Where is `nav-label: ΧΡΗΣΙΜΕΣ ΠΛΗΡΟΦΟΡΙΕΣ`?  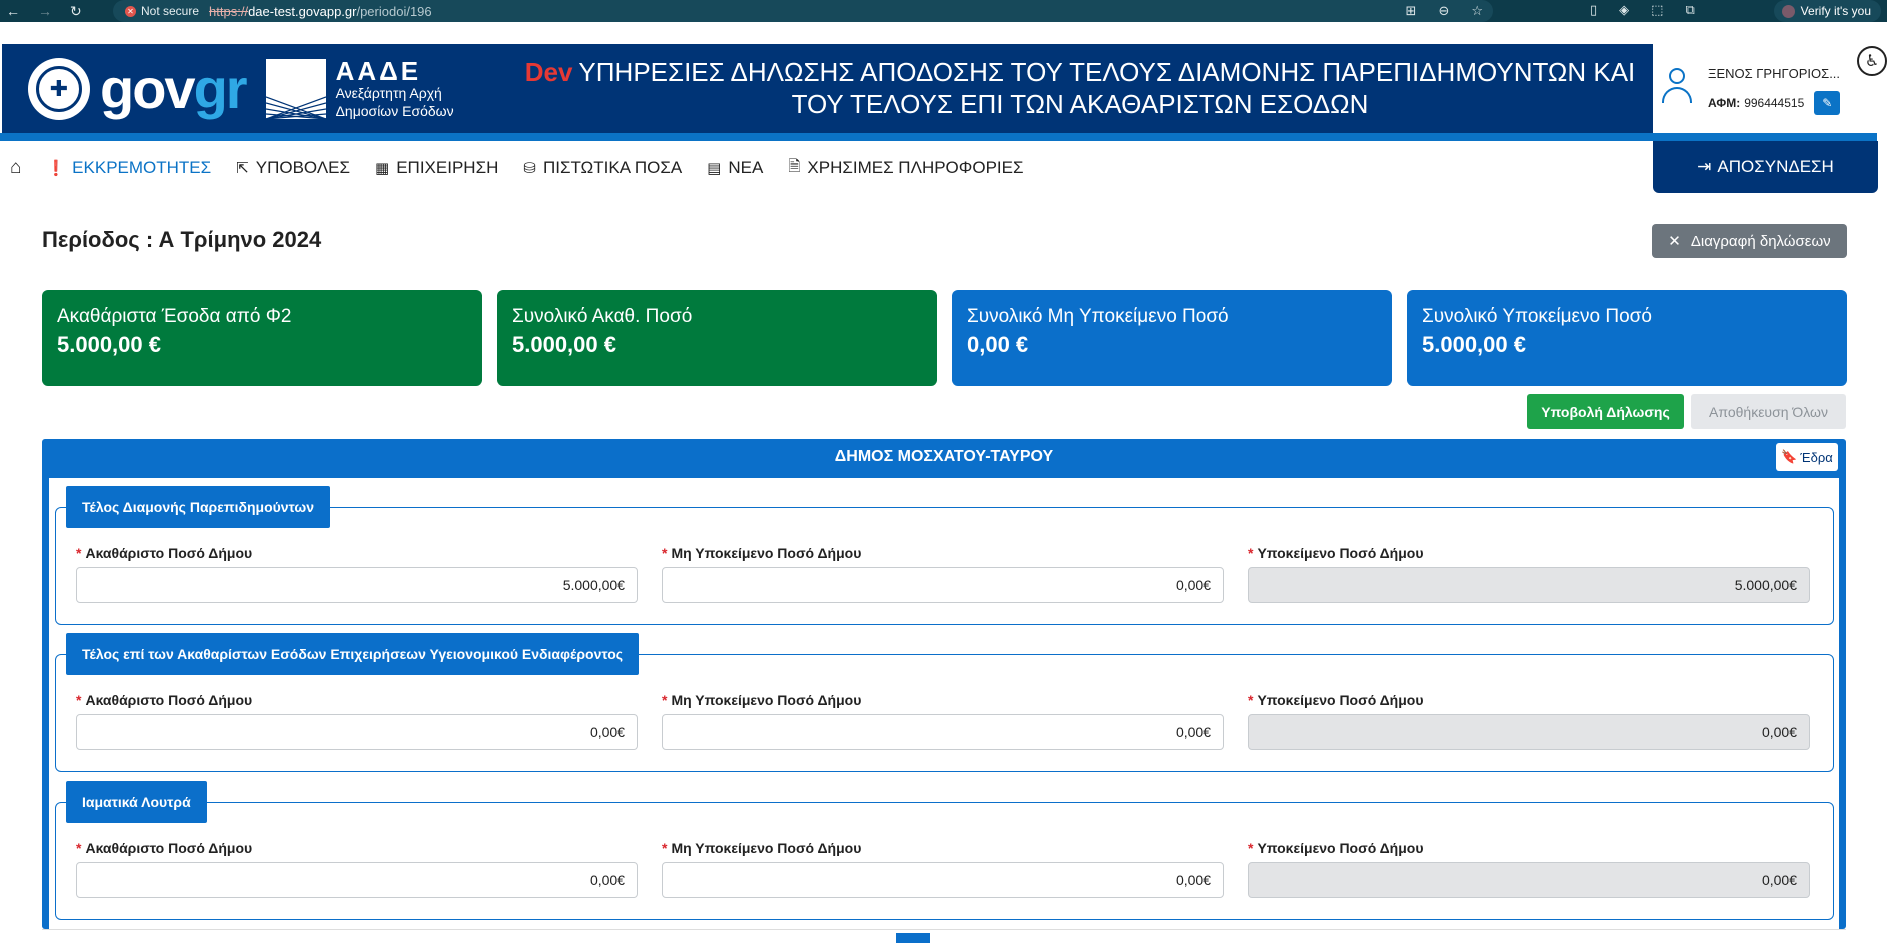
nav-label: ΧΡΗΣΙΜΕΣ ΠΛΗΡΟΦΟΡΙΕΣ is located at coordinates (915, 167).